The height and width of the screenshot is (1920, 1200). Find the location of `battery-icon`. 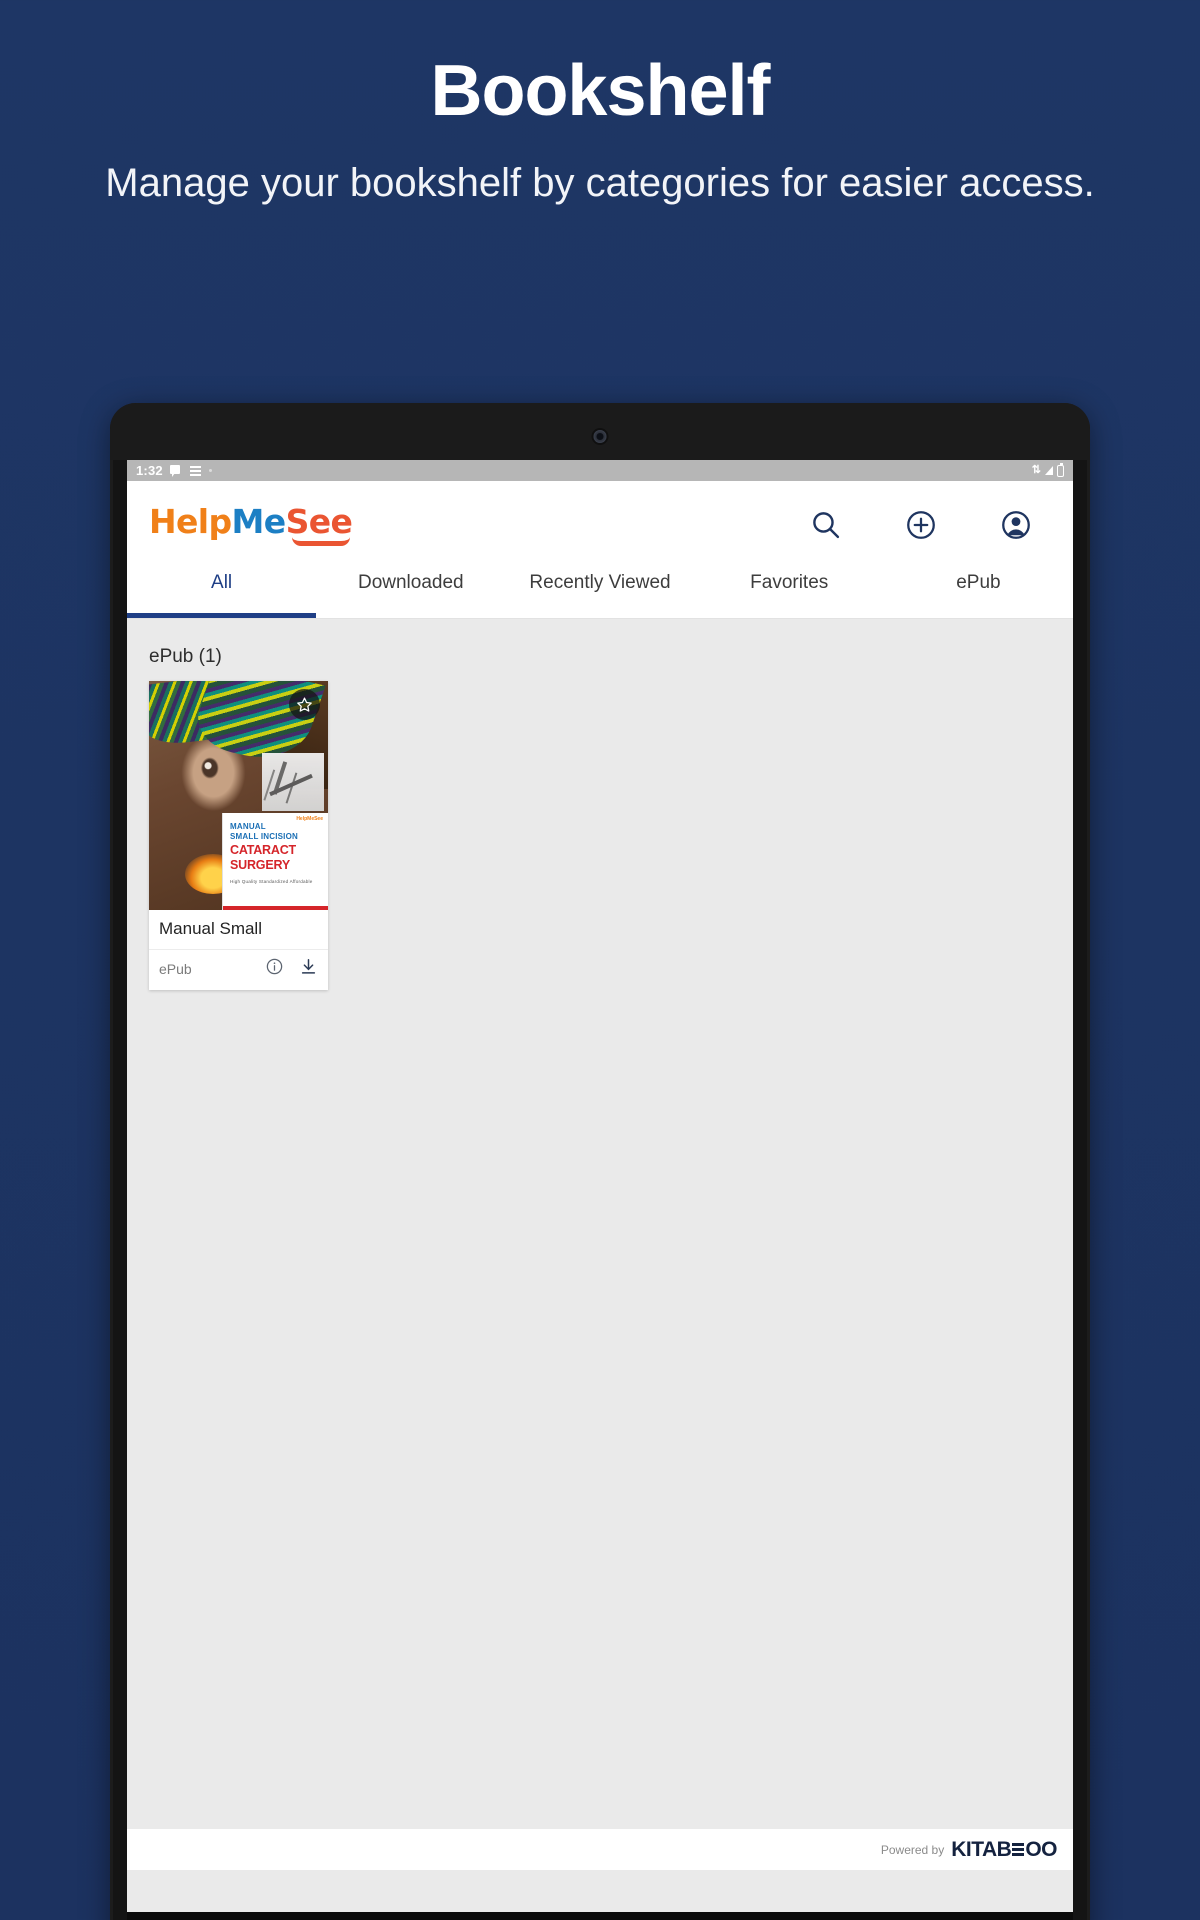

battery-icon is located at coordinates (1060, 469).